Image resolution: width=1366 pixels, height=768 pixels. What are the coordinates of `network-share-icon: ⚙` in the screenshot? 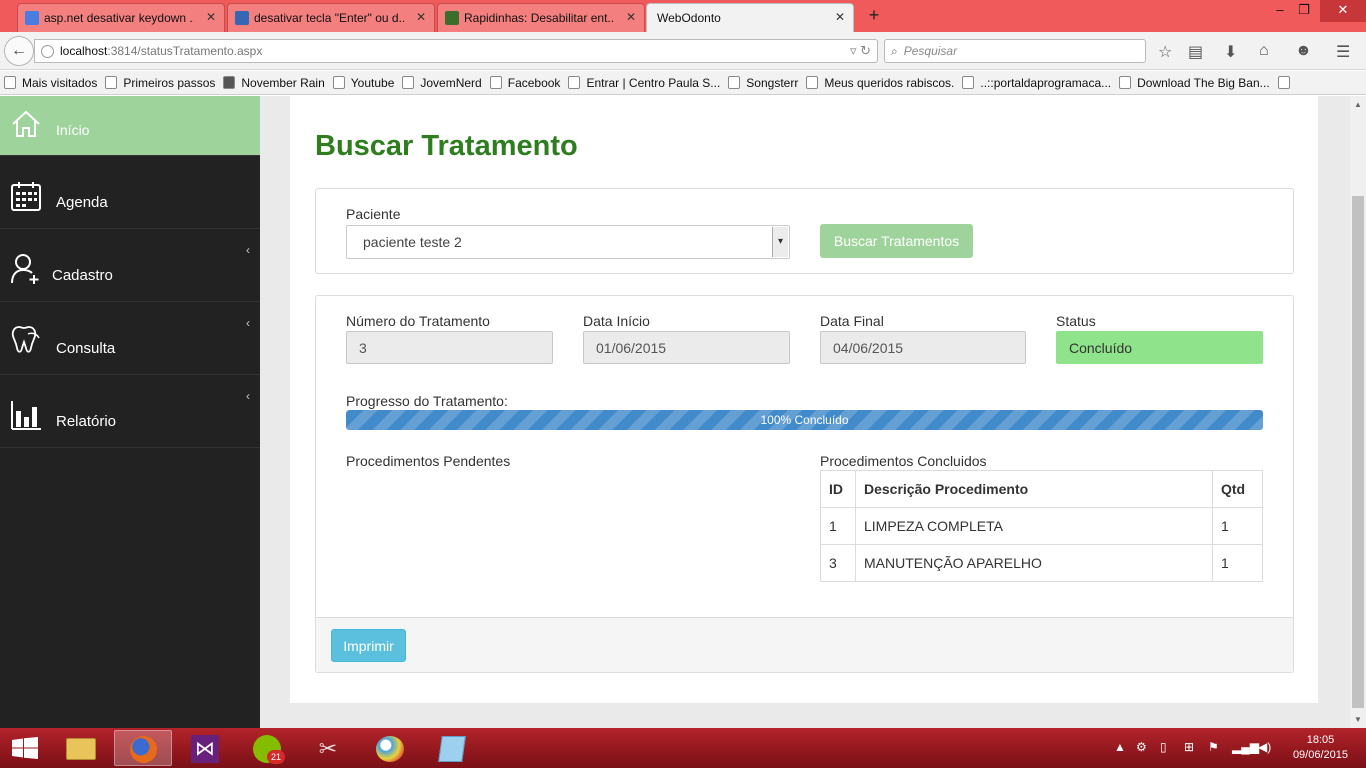 It's located at (1141, 747).